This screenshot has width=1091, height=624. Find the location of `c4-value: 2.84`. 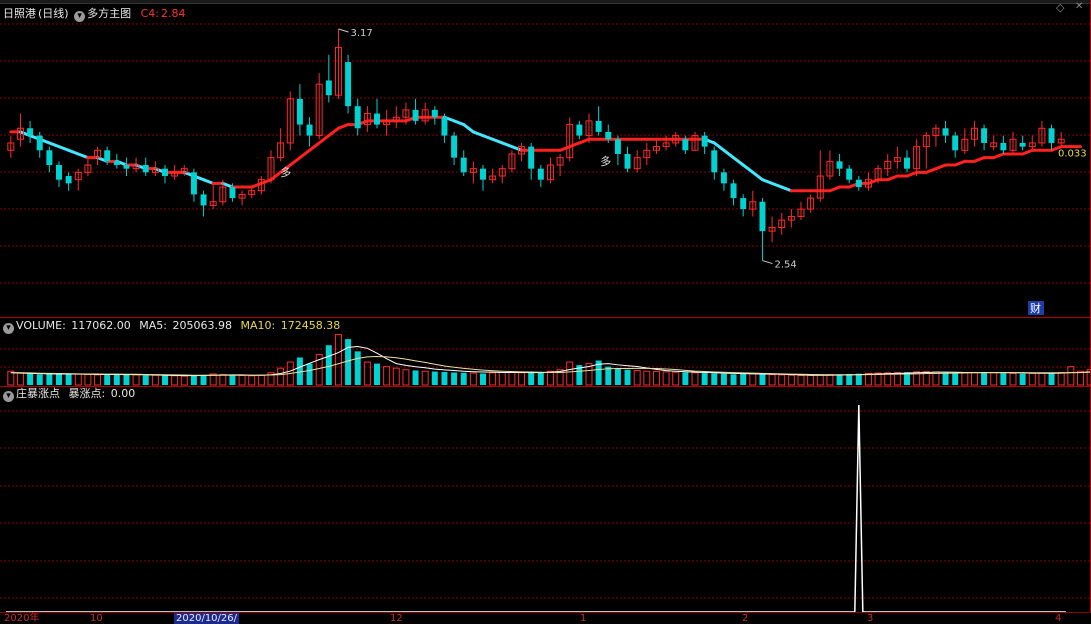

c4-value: 2.84 is located at coordinates (173, 13).